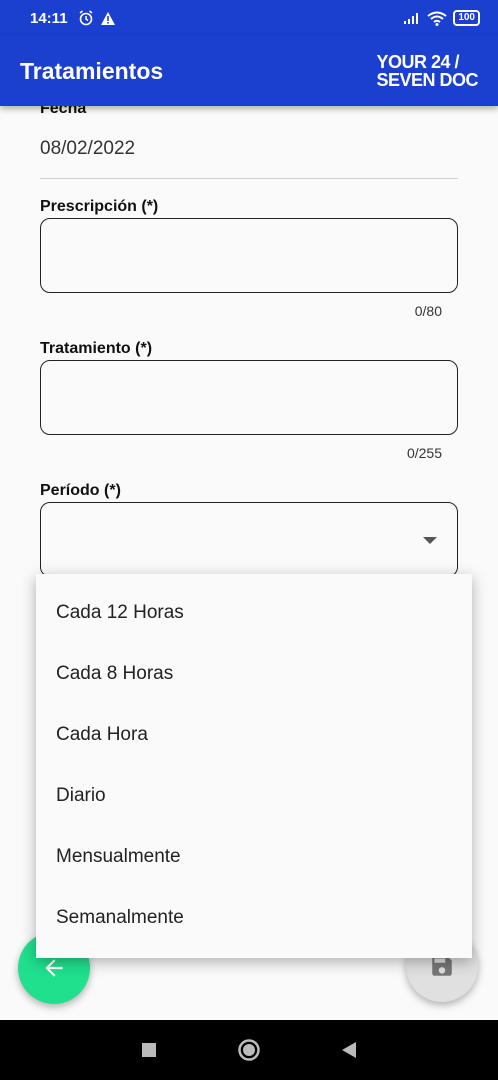 The width and height of the screenshot is (498, 1080). Describe the element at coordinates (254, 856) in the screenshot. I see `dropdown-option-mensualmente: Mensualmente` at that location.